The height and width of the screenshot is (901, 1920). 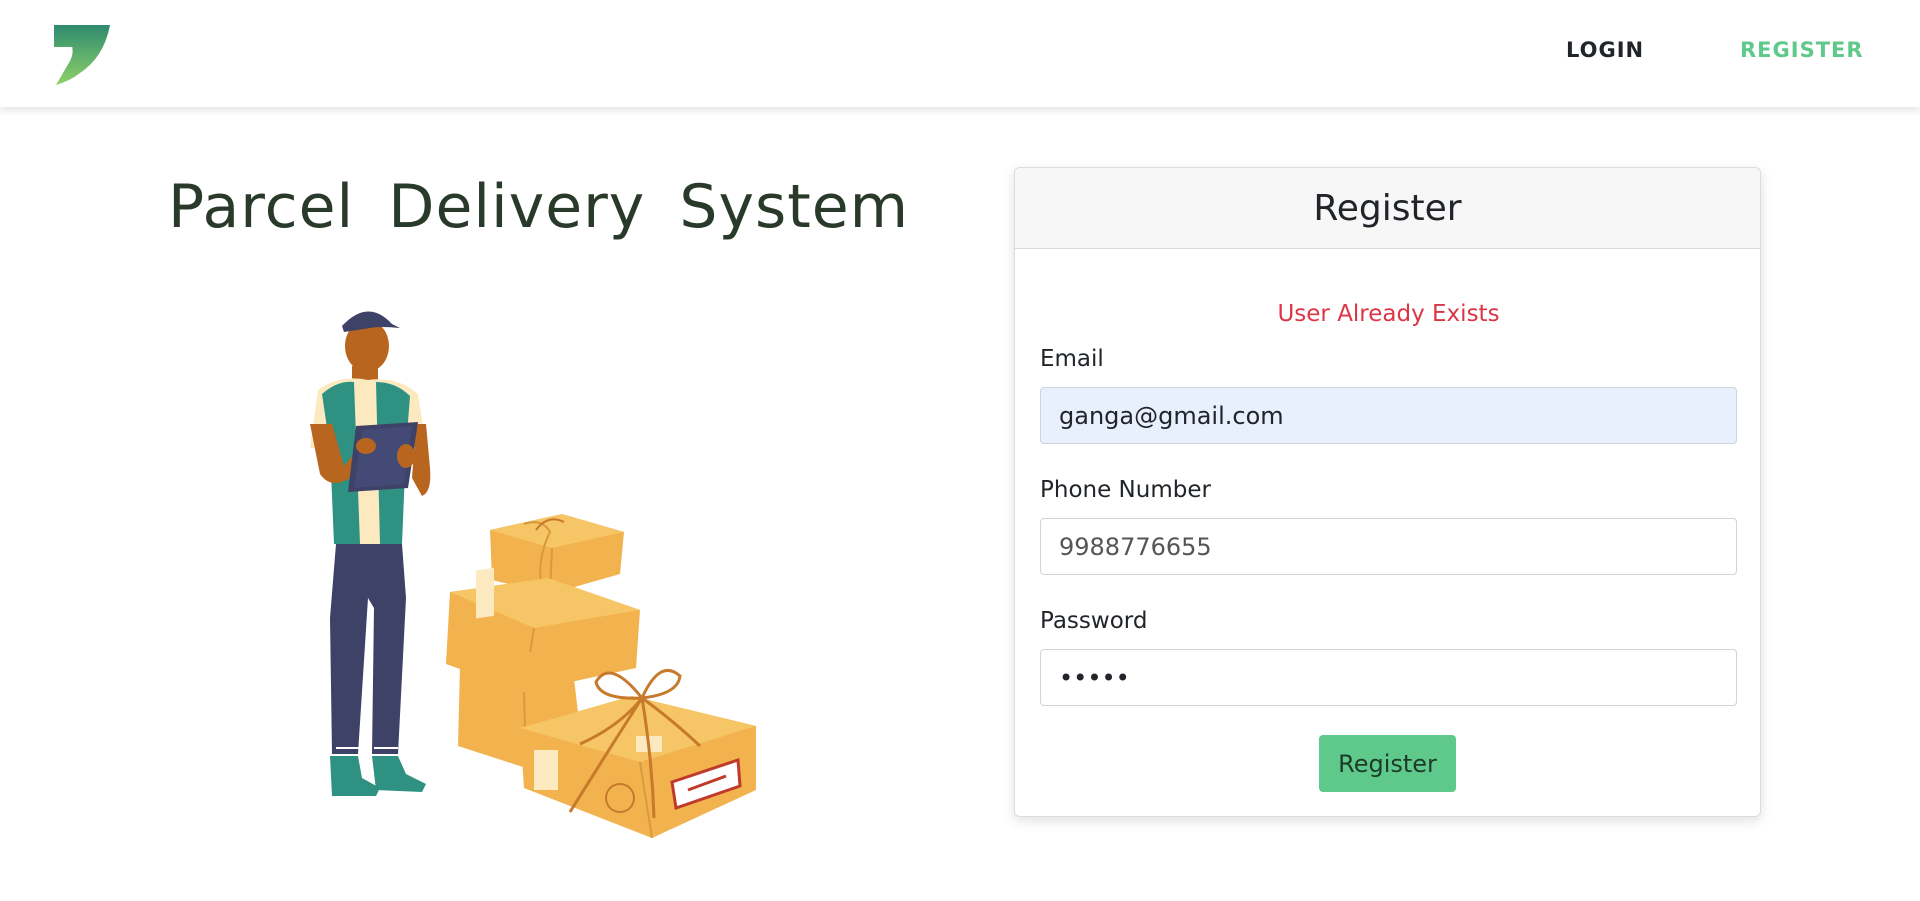 I want to click on page-title: Parcel Delivery System, so click(x=539, y=207).